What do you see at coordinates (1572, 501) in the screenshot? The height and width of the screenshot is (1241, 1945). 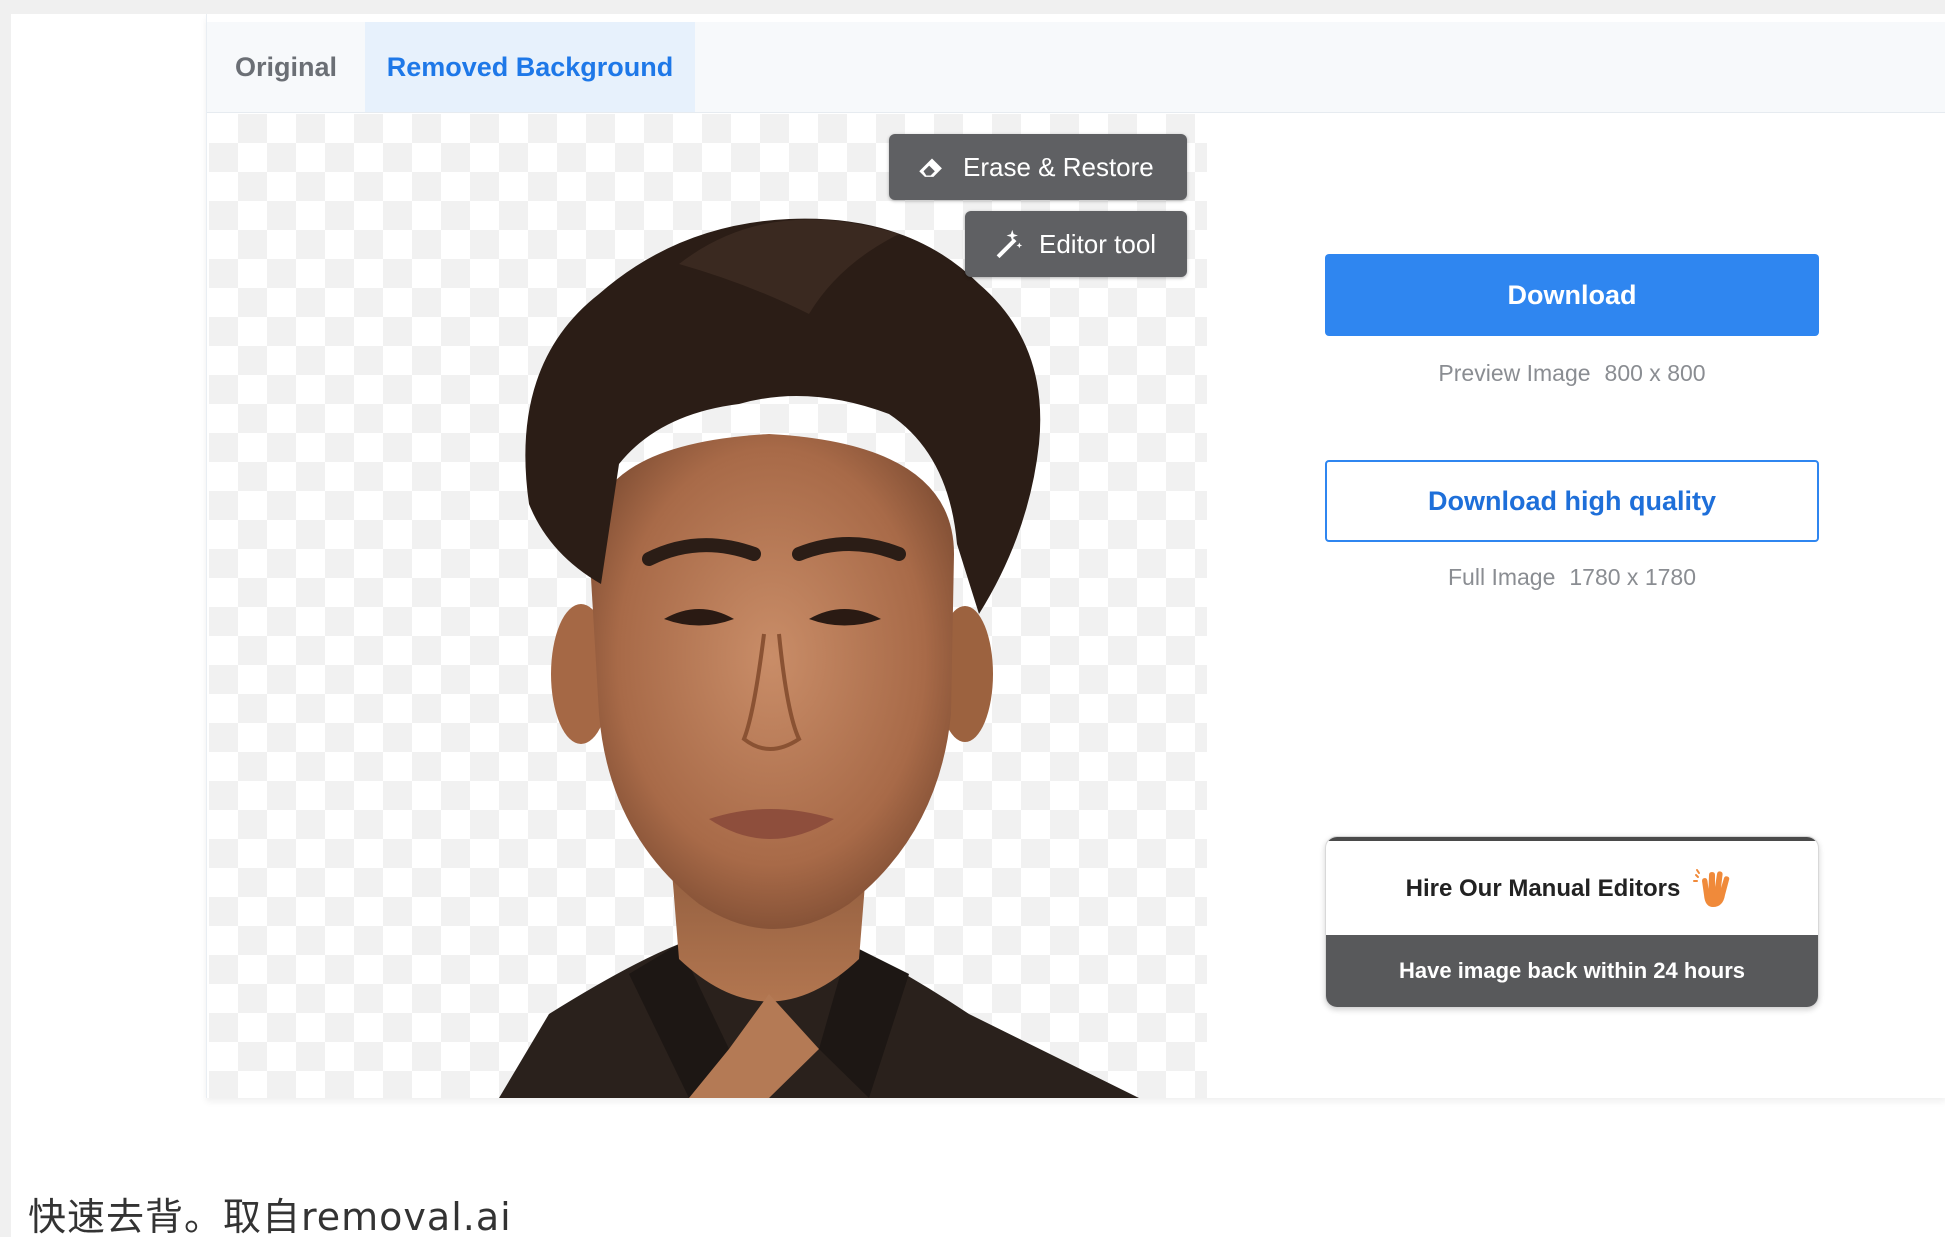 I see `download-high-quality-button: Download high quality` at bounding box center [1572, 501].